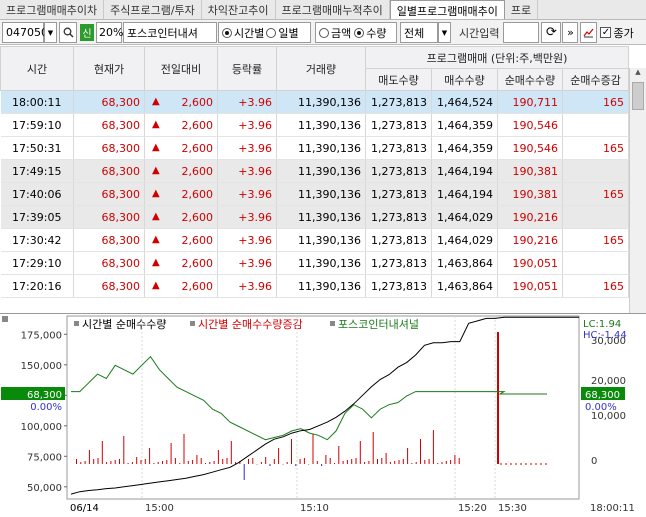 The image size is (646, 517). Describe the element at coordinates (37, 148) in the screenshot. I see `cell-time: 17:50:31` at that location.